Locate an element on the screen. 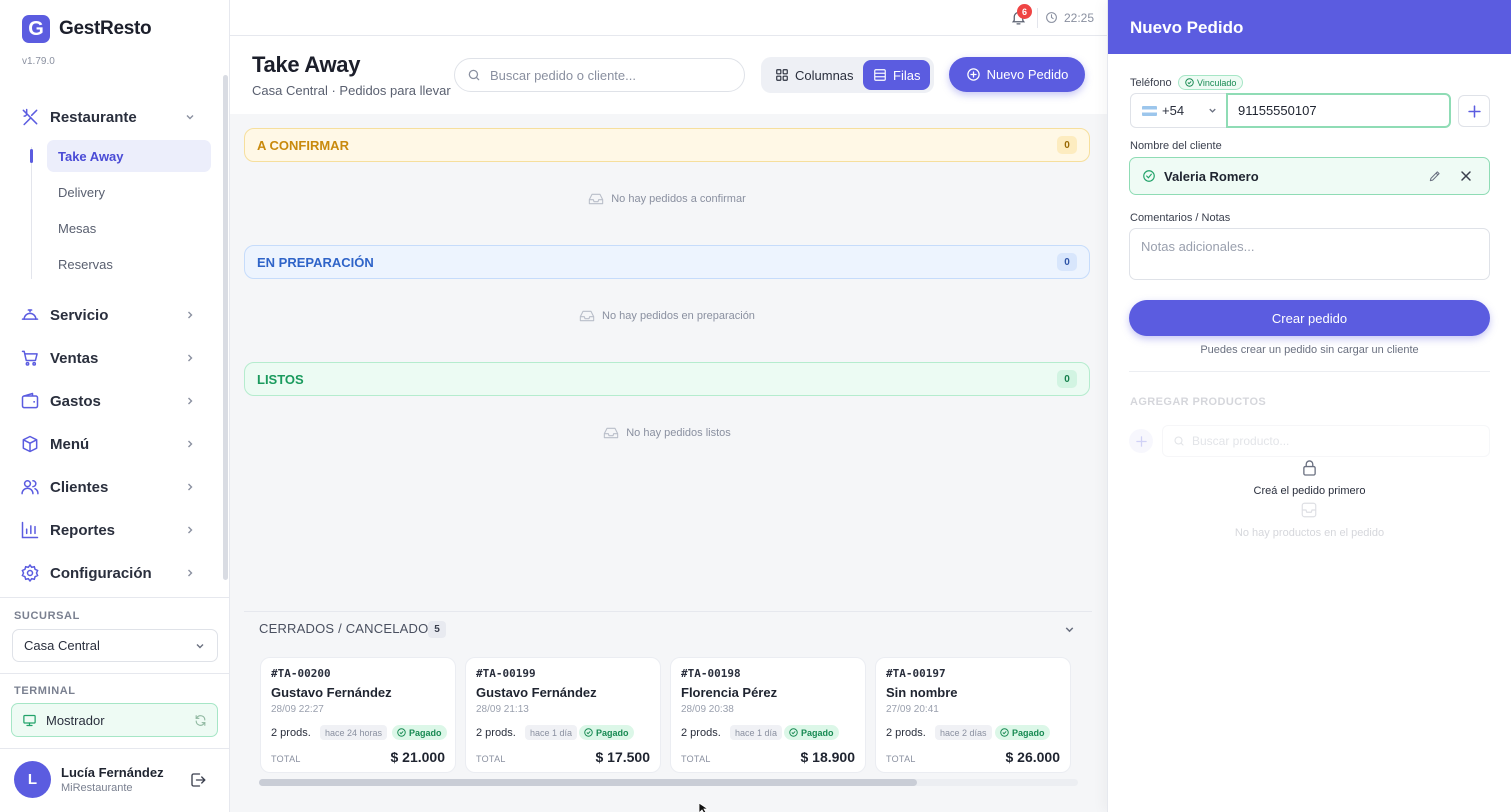 The width and height of the screenshot is (1511, 812). new-order-button: Nuevo Pedido is located at coordinates (1017, 74).